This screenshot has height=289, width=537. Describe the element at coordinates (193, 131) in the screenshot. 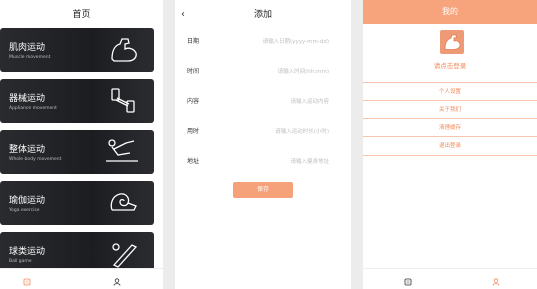

I see `field-label: 用时` at that location.